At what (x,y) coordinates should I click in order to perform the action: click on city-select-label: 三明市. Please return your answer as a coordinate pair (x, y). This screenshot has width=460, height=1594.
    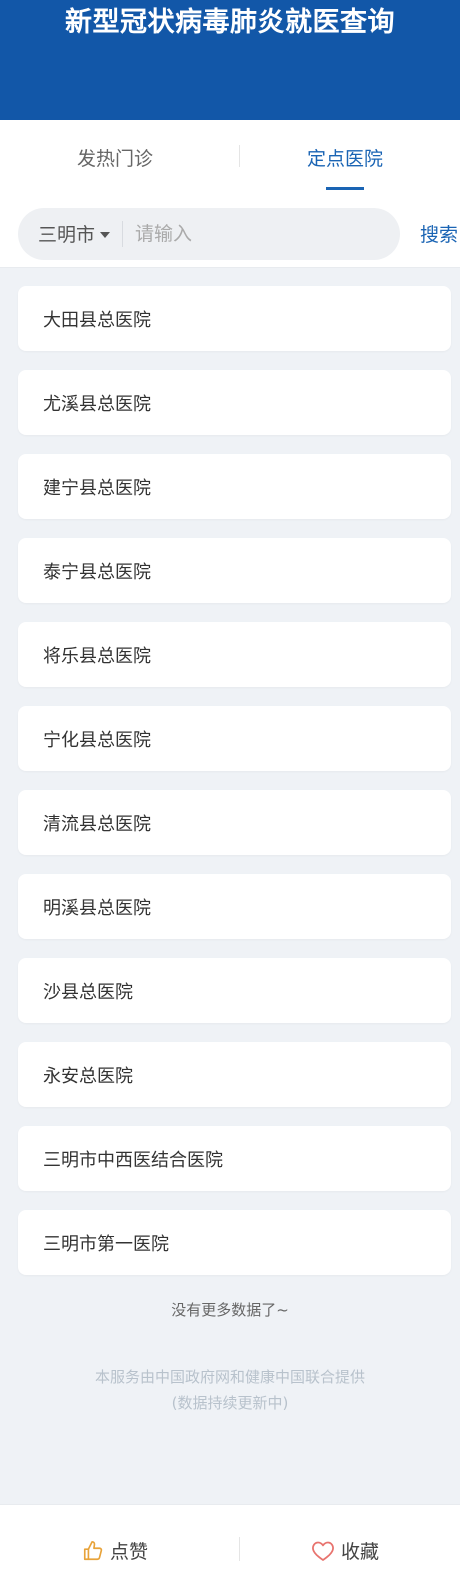
    Looking at the image, I should click on (67, 235).